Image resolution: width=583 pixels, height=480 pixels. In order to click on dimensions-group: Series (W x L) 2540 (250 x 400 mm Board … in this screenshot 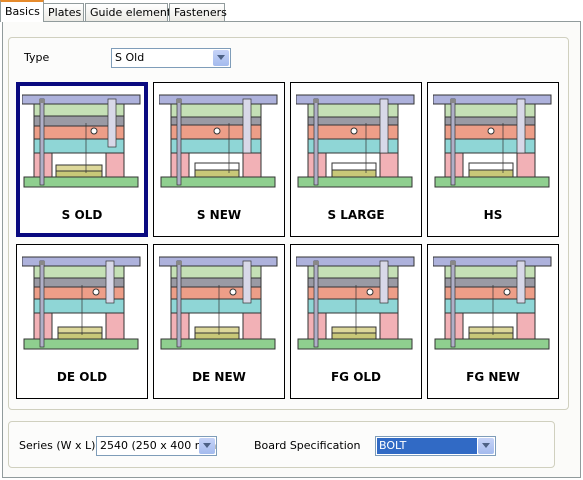, I will do `click(281, 444)`.